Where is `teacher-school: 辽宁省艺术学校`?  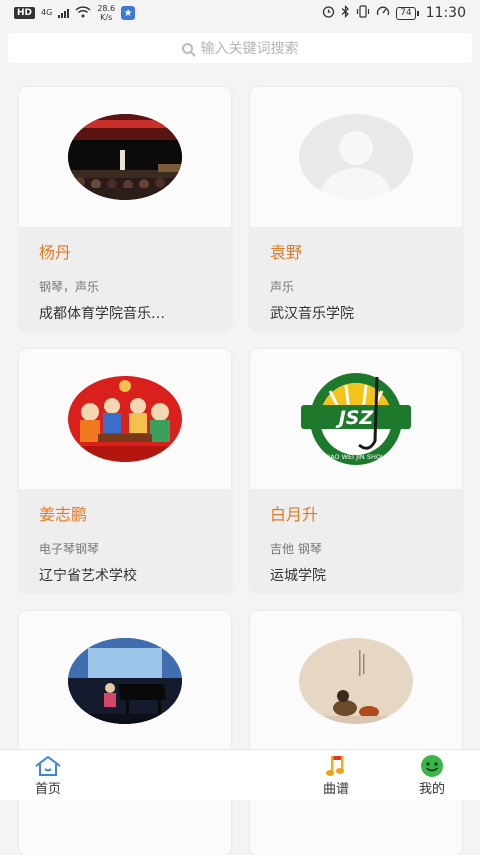
teacher-school: 辽宁省艺术学校 is located at coordinates (88, 576).